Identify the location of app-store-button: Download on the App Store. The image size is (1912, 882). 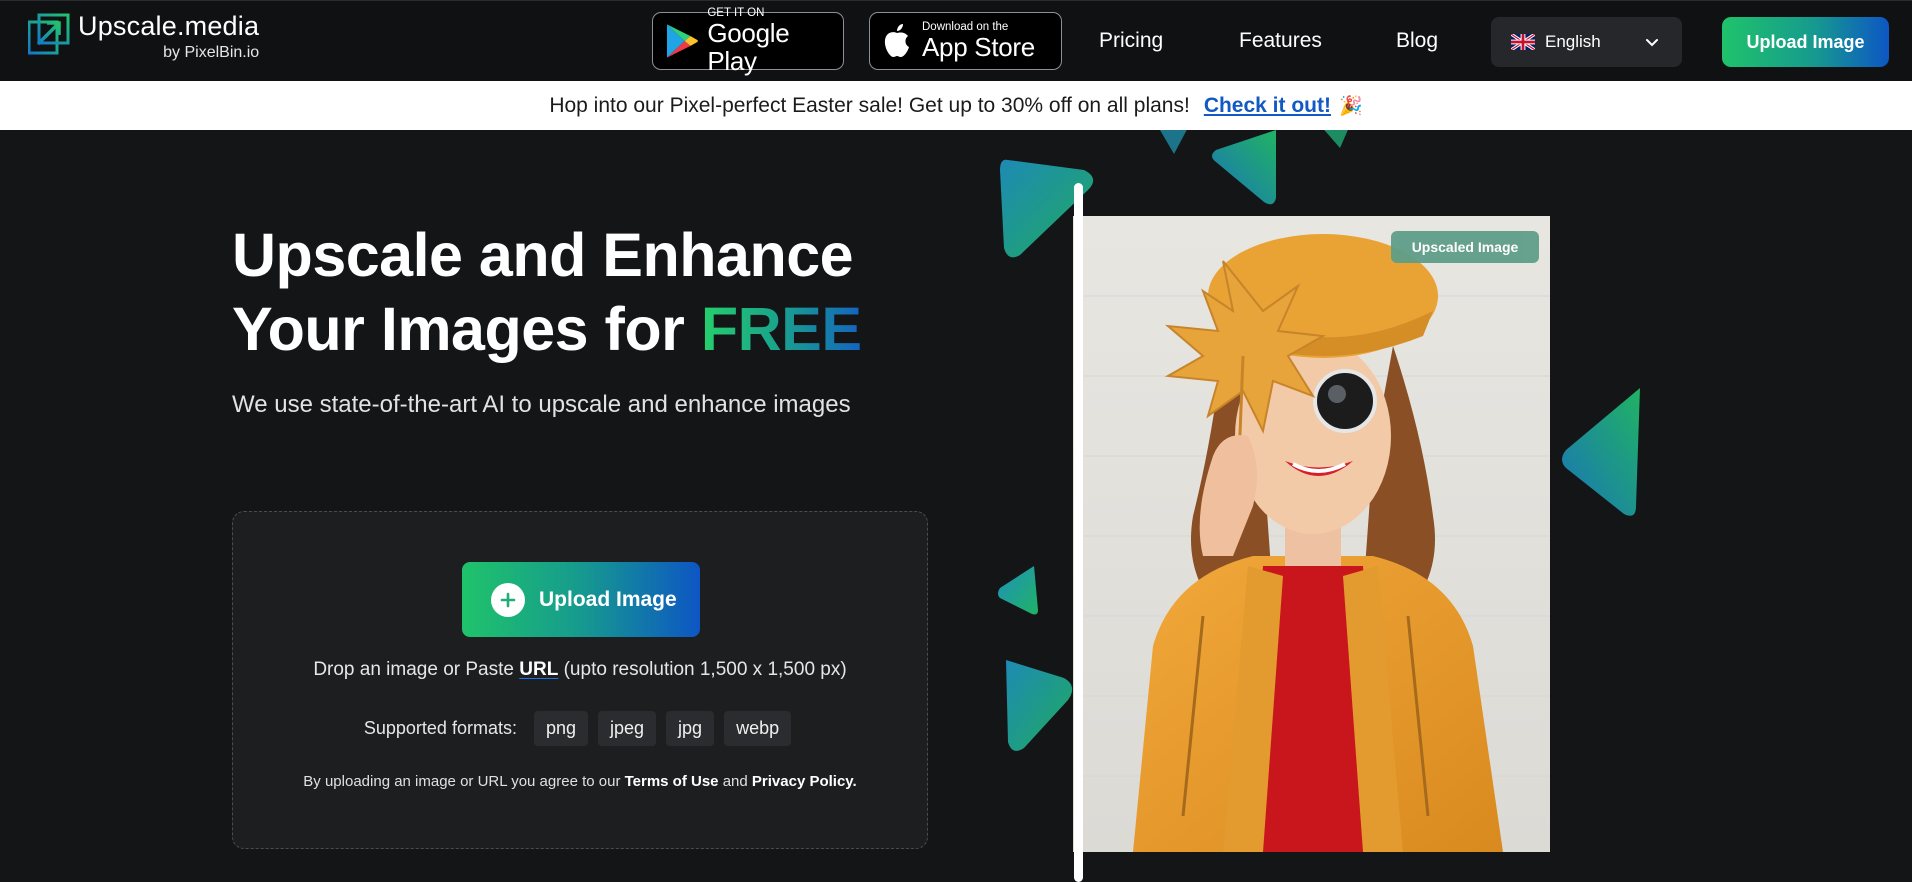
(965, 41).